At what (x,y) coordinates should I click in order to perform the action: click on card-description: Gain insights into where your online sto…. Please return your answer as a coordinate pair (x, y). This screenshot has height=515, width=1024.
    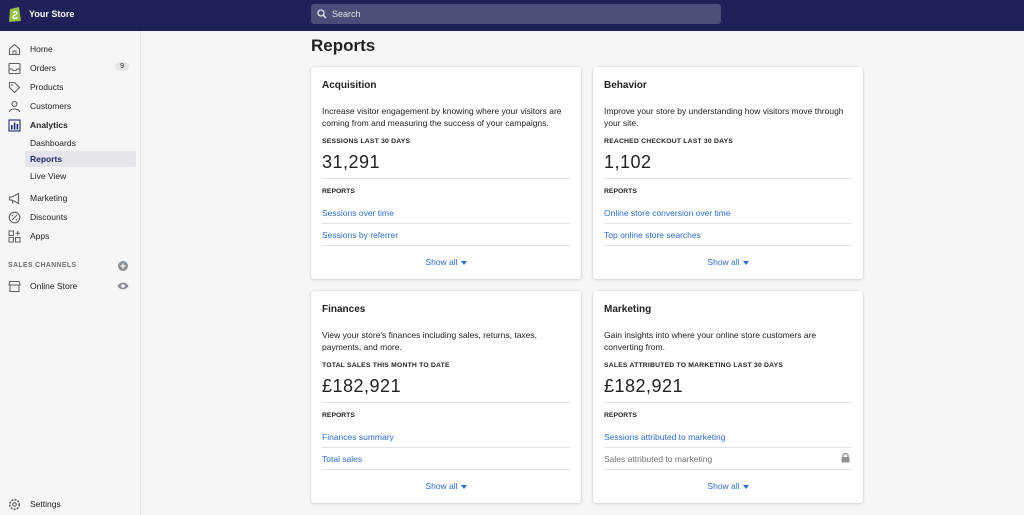
    Looking at the image, I should click on (710, 341).